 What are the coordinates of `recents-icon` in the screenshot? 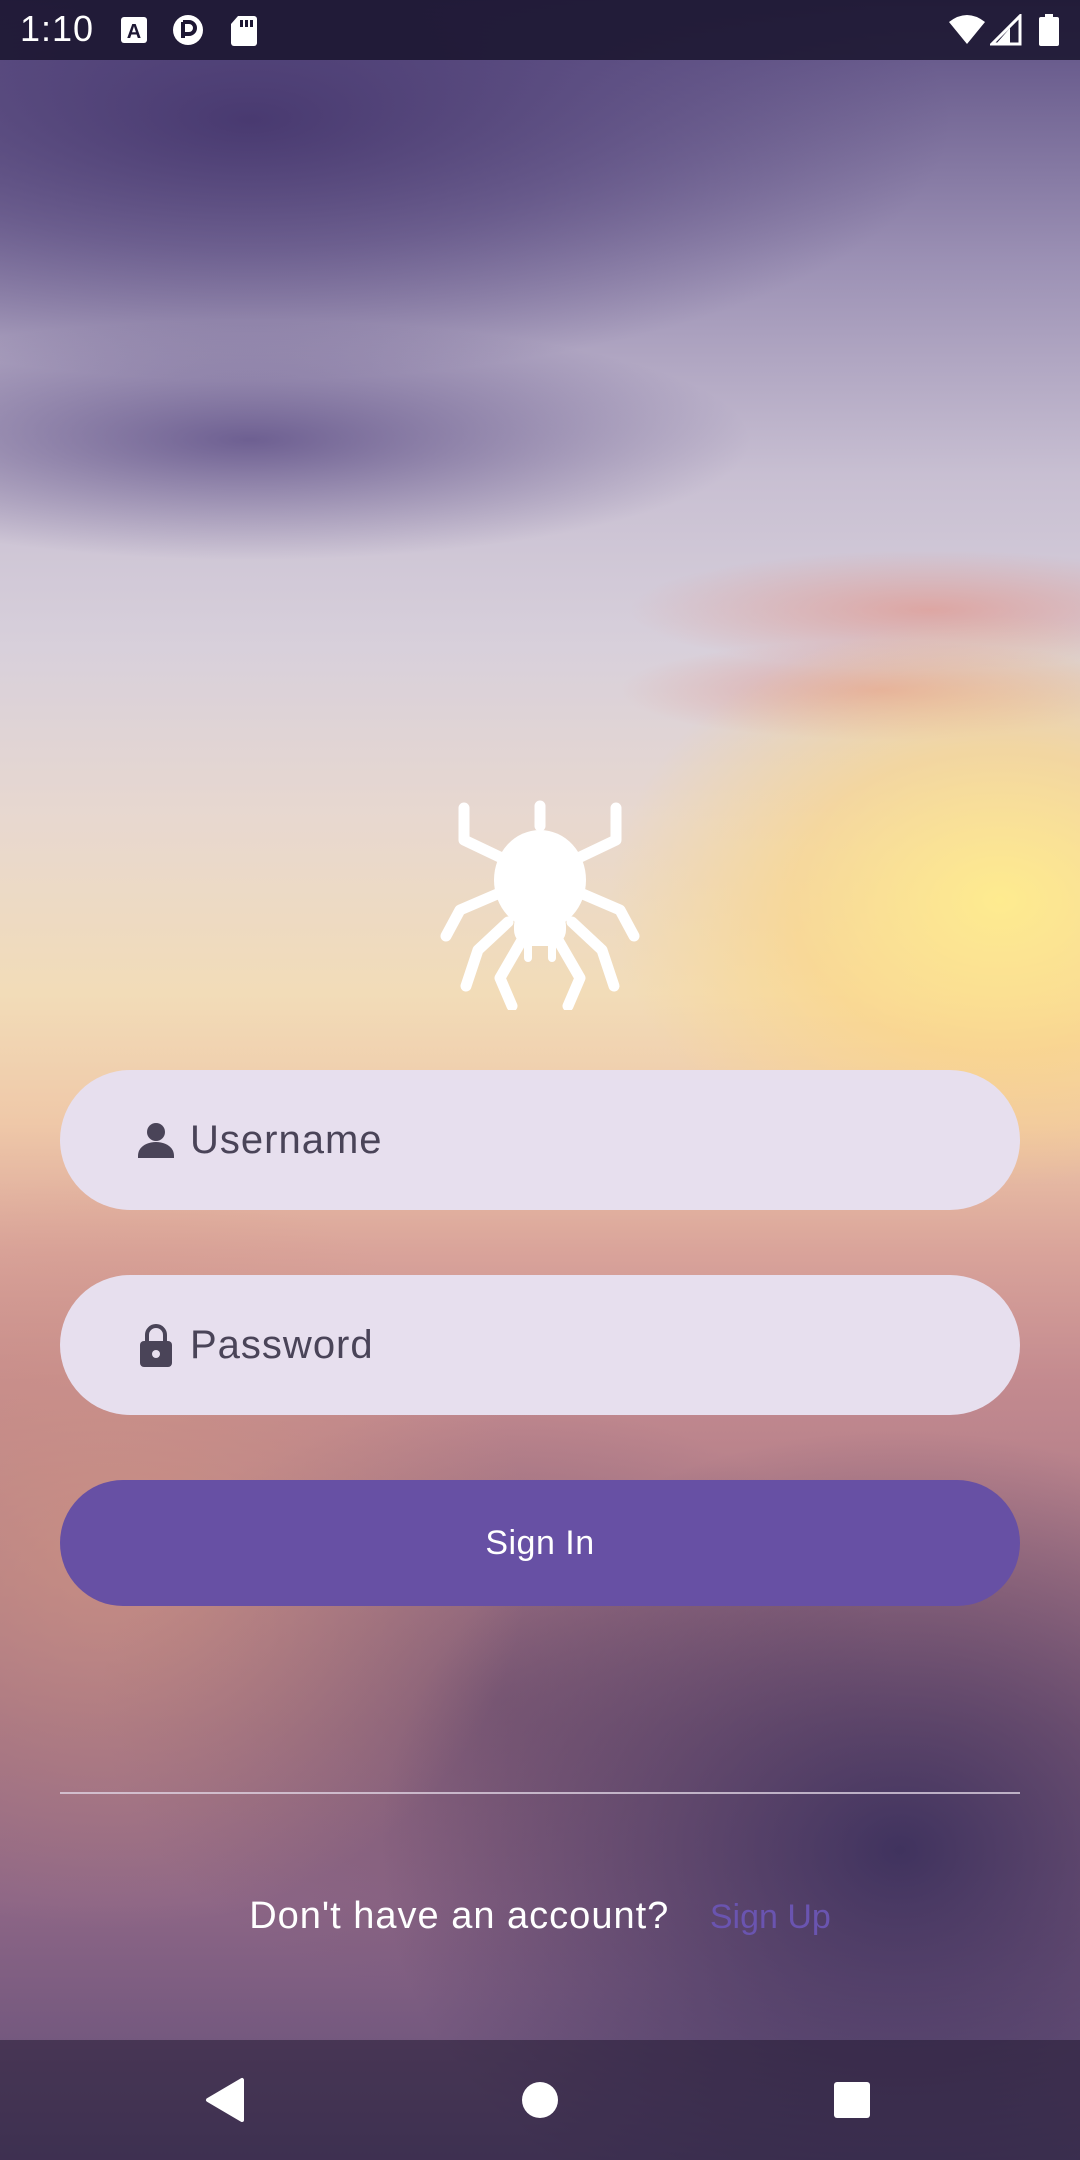 It's located at (852, 2100).